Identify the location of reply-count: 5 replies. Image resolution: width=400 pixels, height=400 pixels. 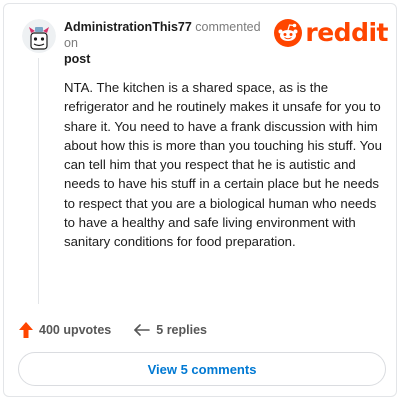
(181, 330).